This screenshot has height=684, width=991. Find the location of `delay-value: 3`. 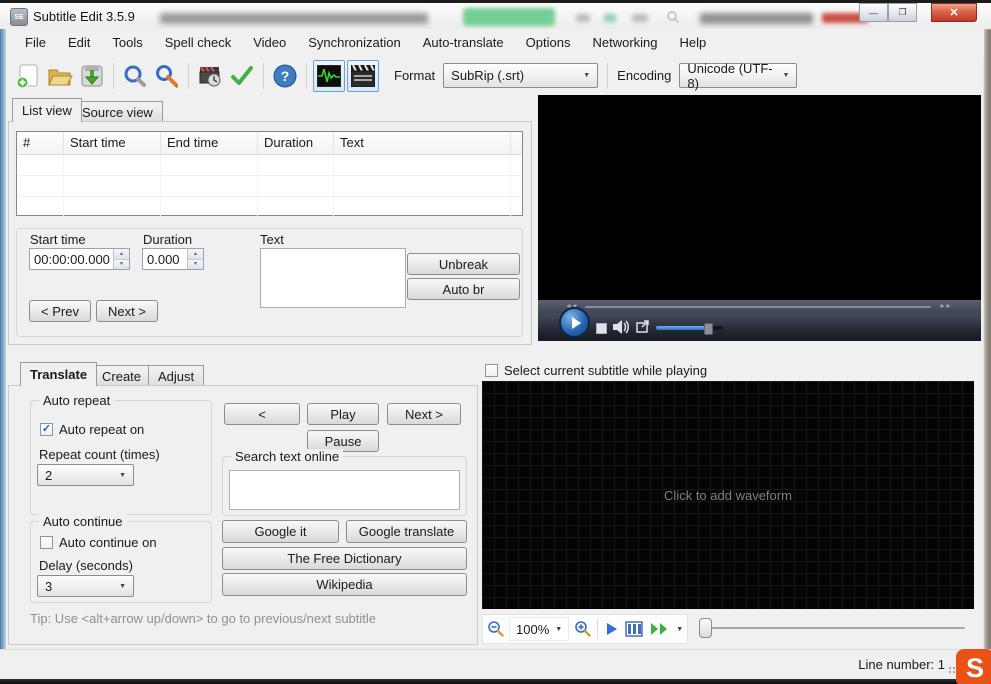

delay-value: 3 is located at coordinates (49, 586).